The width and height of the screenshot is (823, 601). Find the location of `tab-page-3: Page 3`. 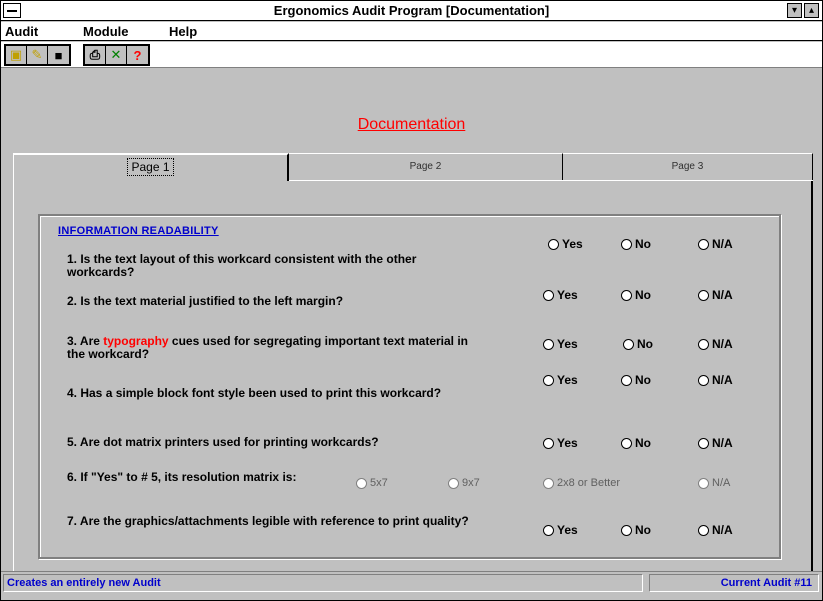

tab-page-3: Page 3 is located at coordinates (688, 167).